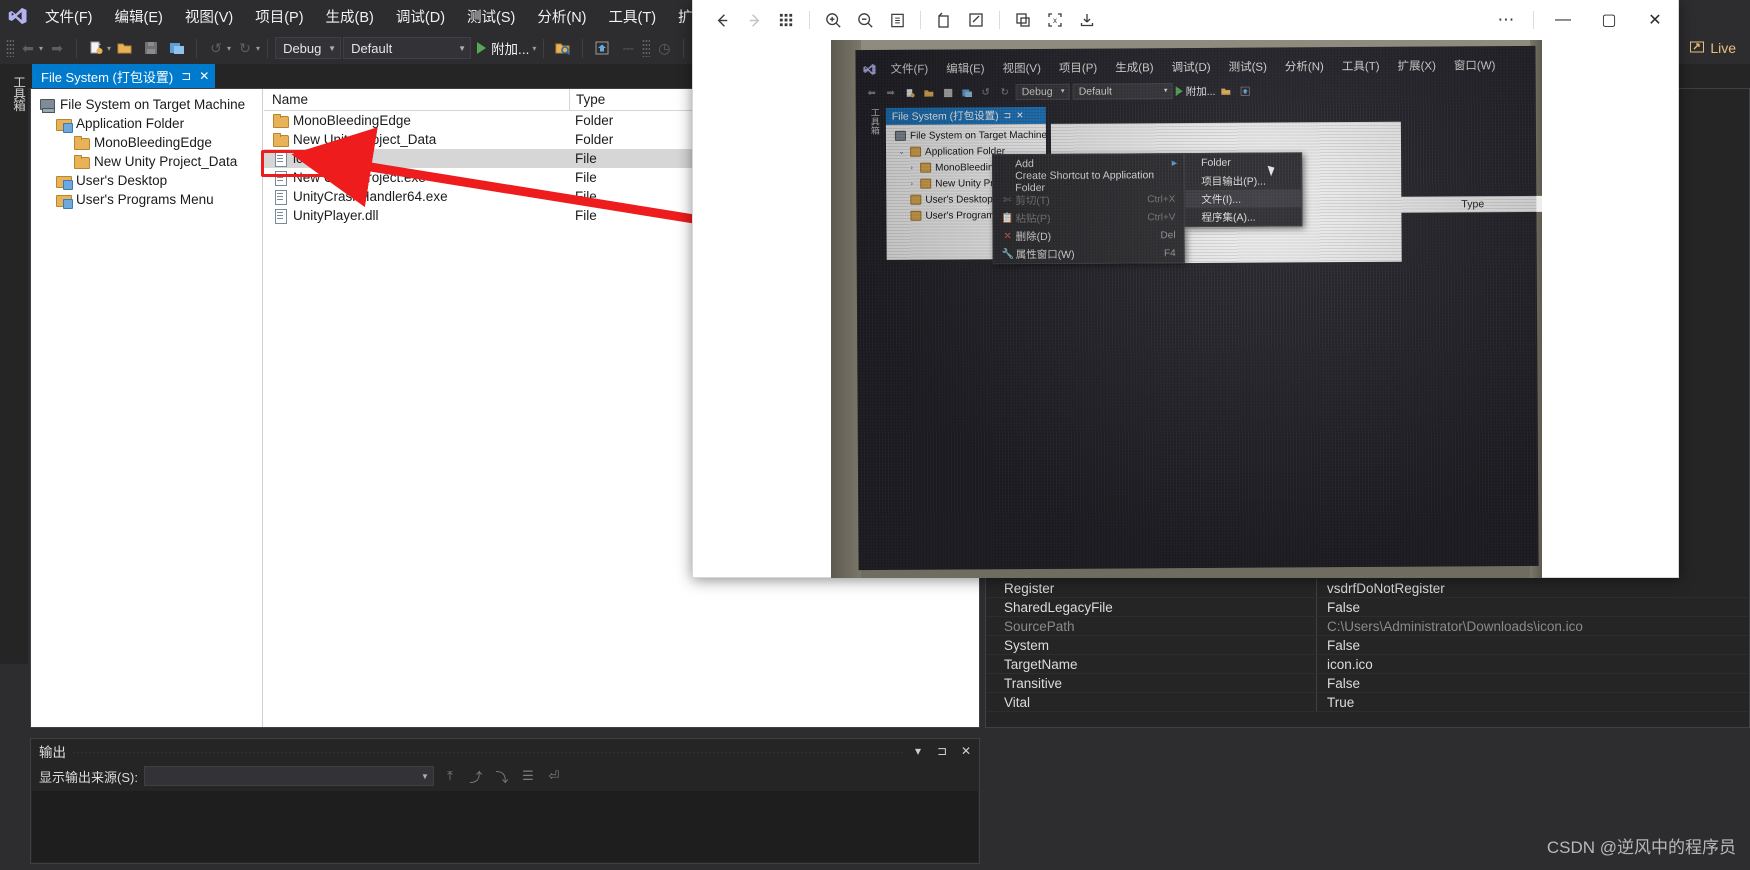 Image resolution: width=1750 pixels, height=870 pixels. Describe the element at coordinates (149, 142) in the screenshot. I see `tree-node-monobleedingedge: MonoBleedingEdge` at that location.